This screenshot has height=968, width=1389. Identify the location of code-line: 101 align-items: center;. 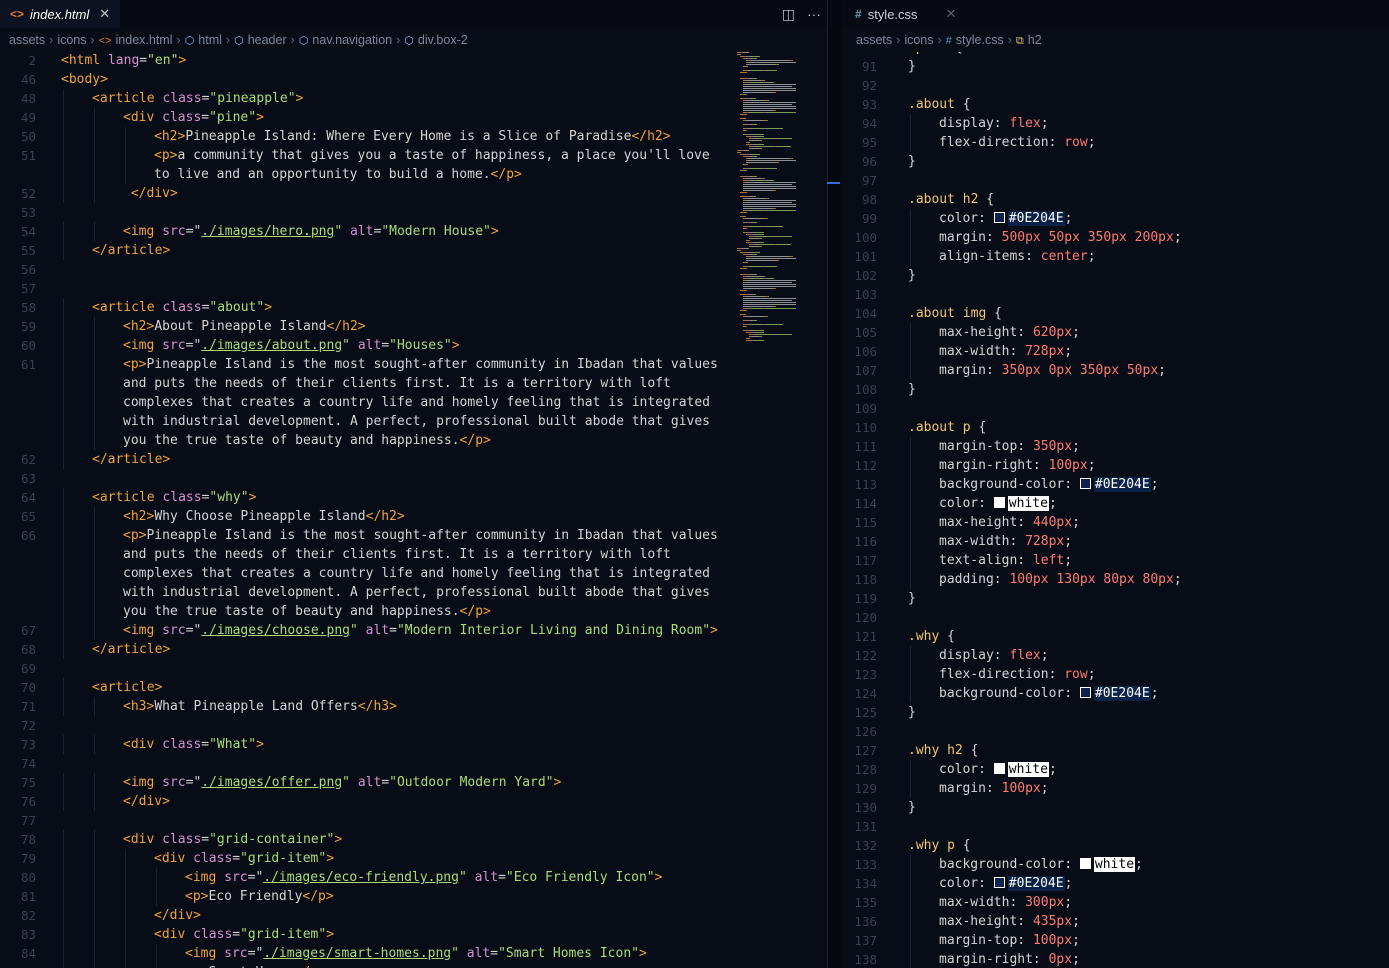
(1115, 256).